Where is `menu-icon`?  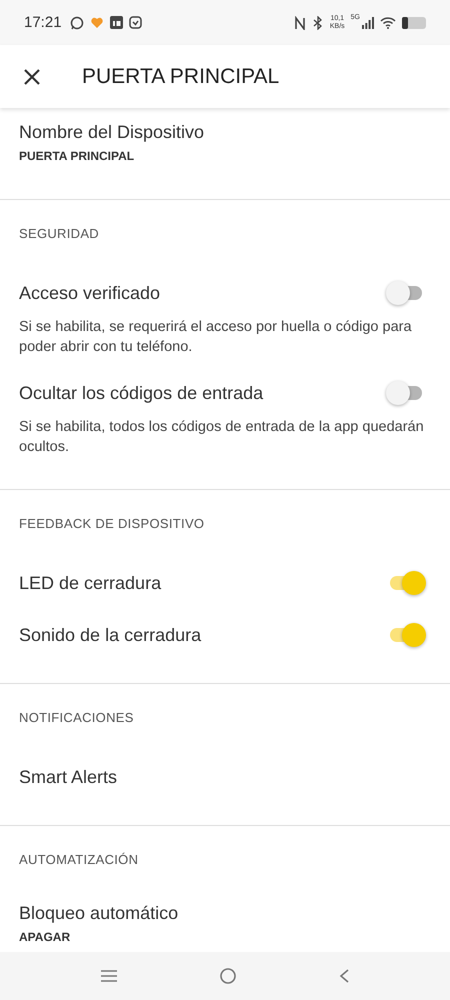
menu-icon is located at coordinates (109, 976).